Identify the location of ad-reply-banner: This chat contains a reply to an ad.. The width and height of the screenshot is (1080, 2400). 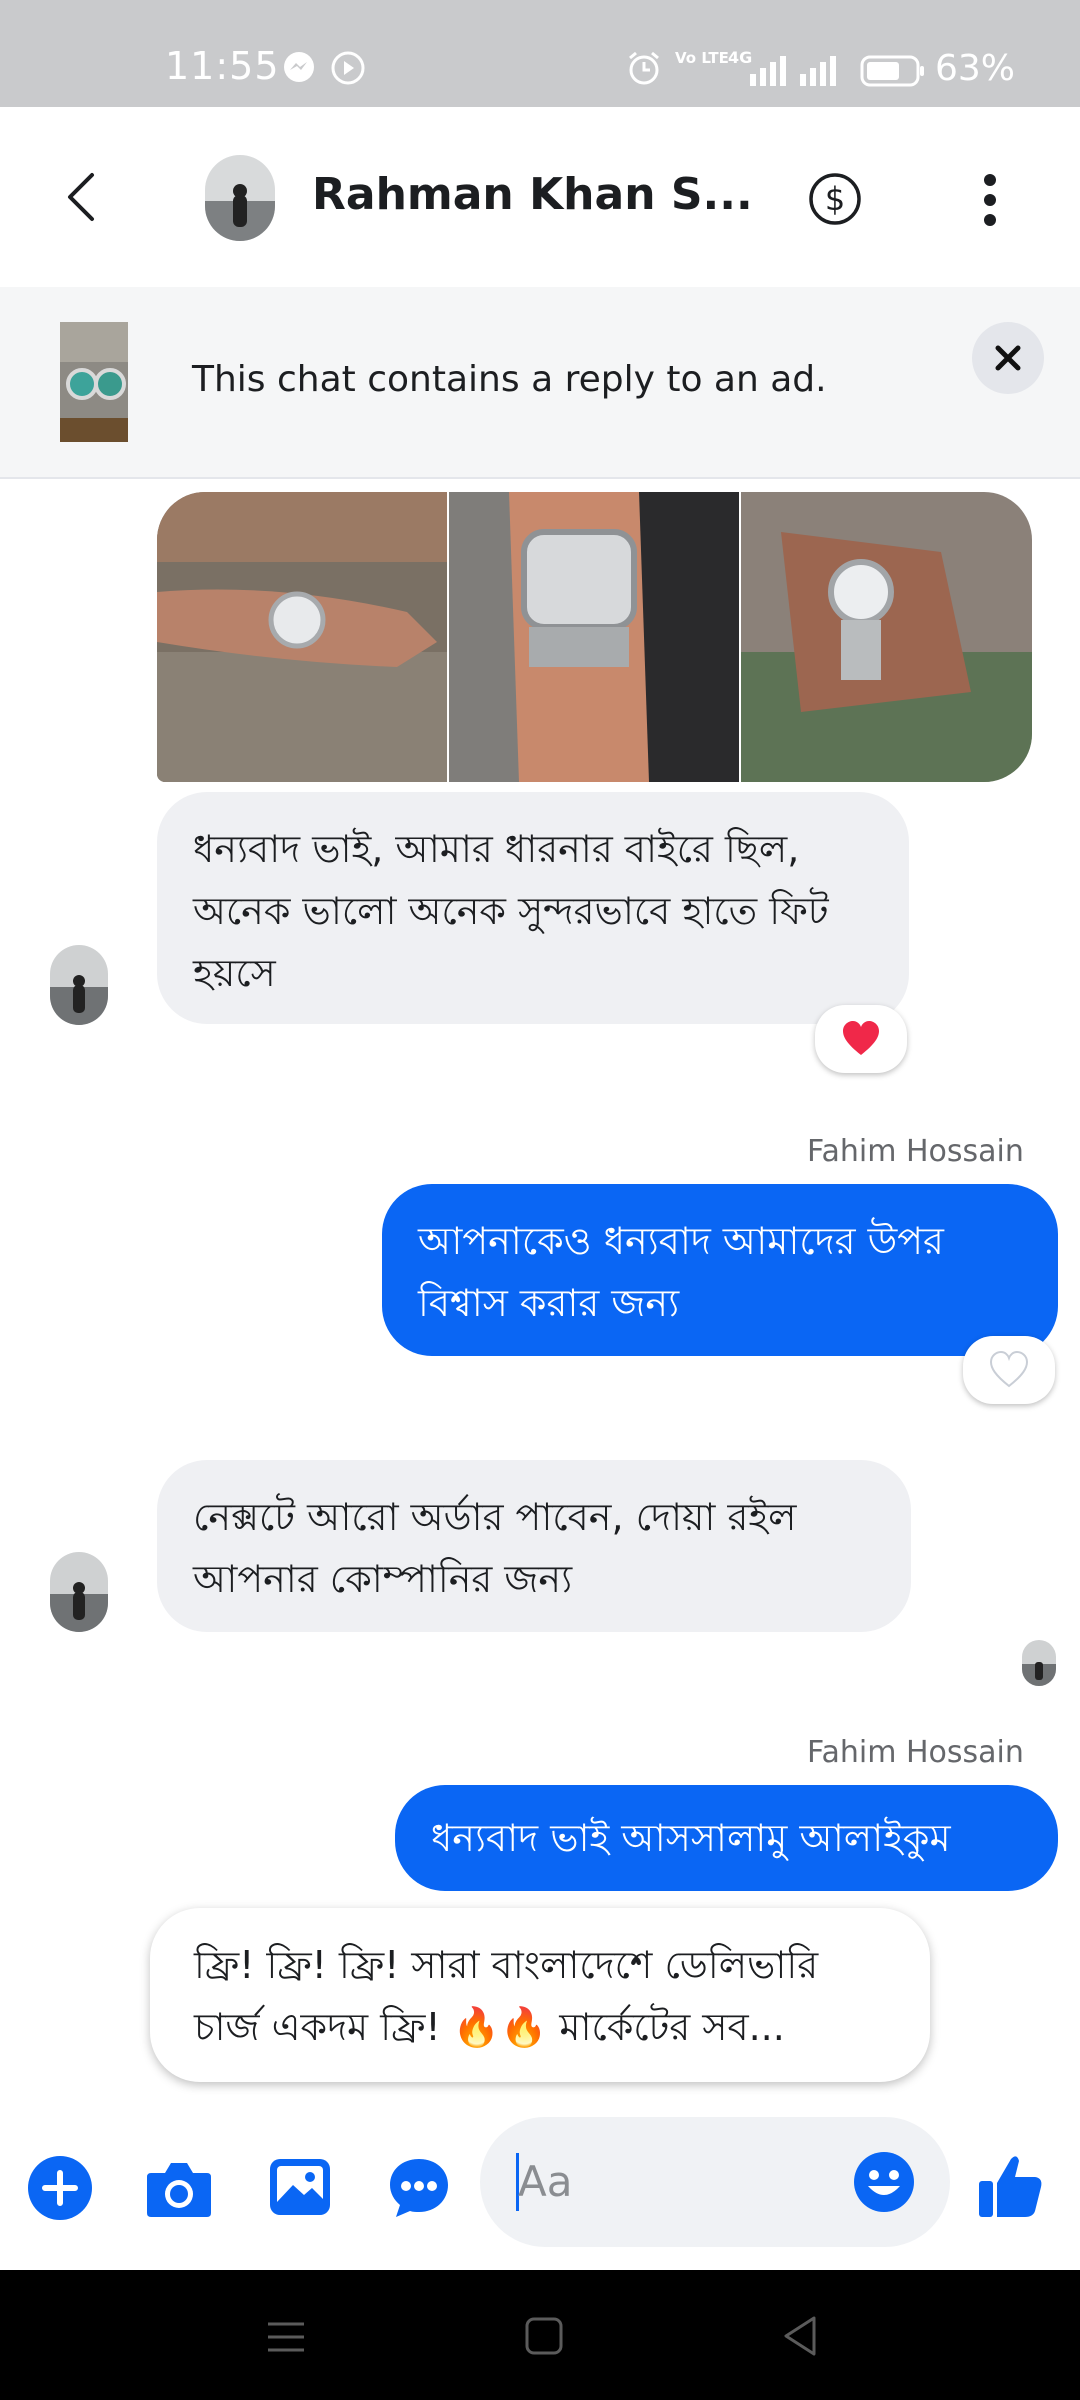
(540, 383).